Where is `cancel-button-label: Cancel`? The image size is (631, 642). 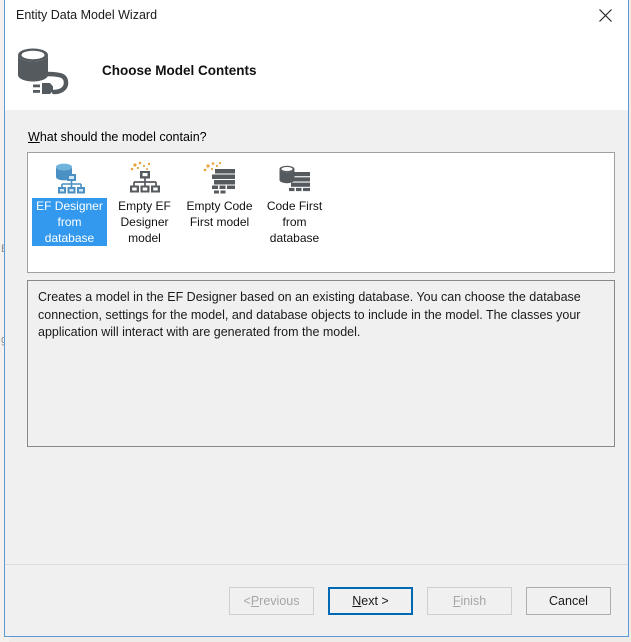 cancel-button-label: Cancel is located at coordinates (568, 600).